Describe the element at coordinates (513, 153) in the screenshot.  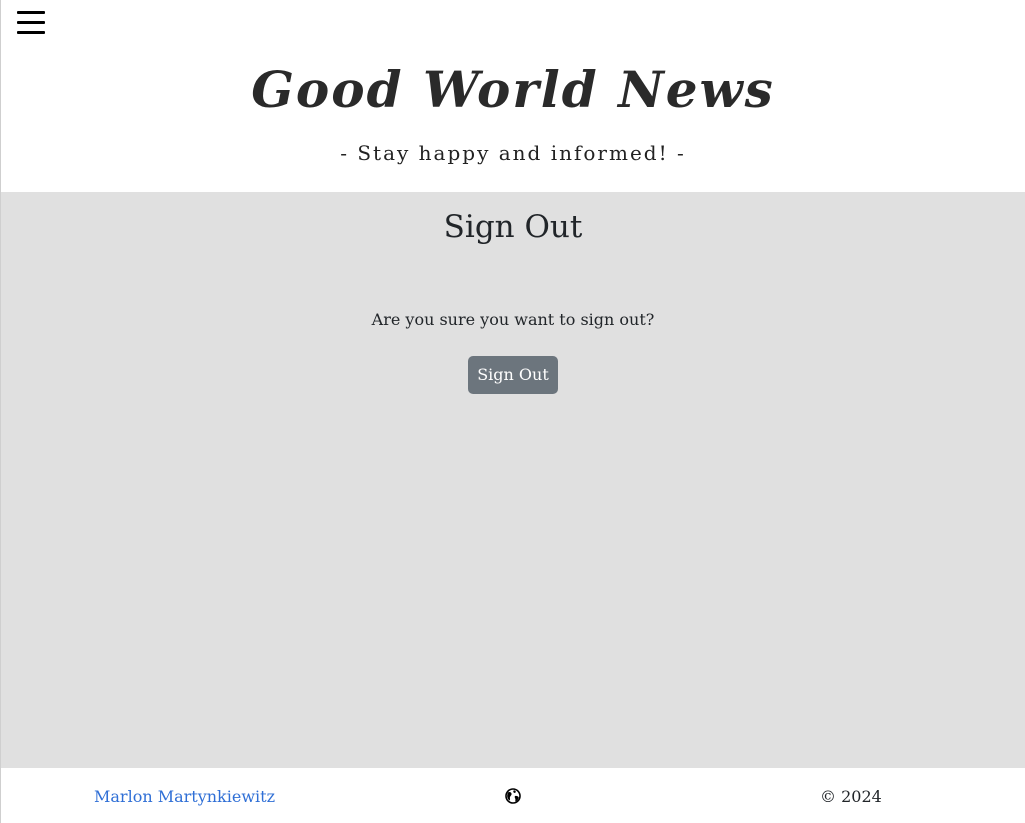
I see `site-tagline: - Stay happy and informed! -` at that location.